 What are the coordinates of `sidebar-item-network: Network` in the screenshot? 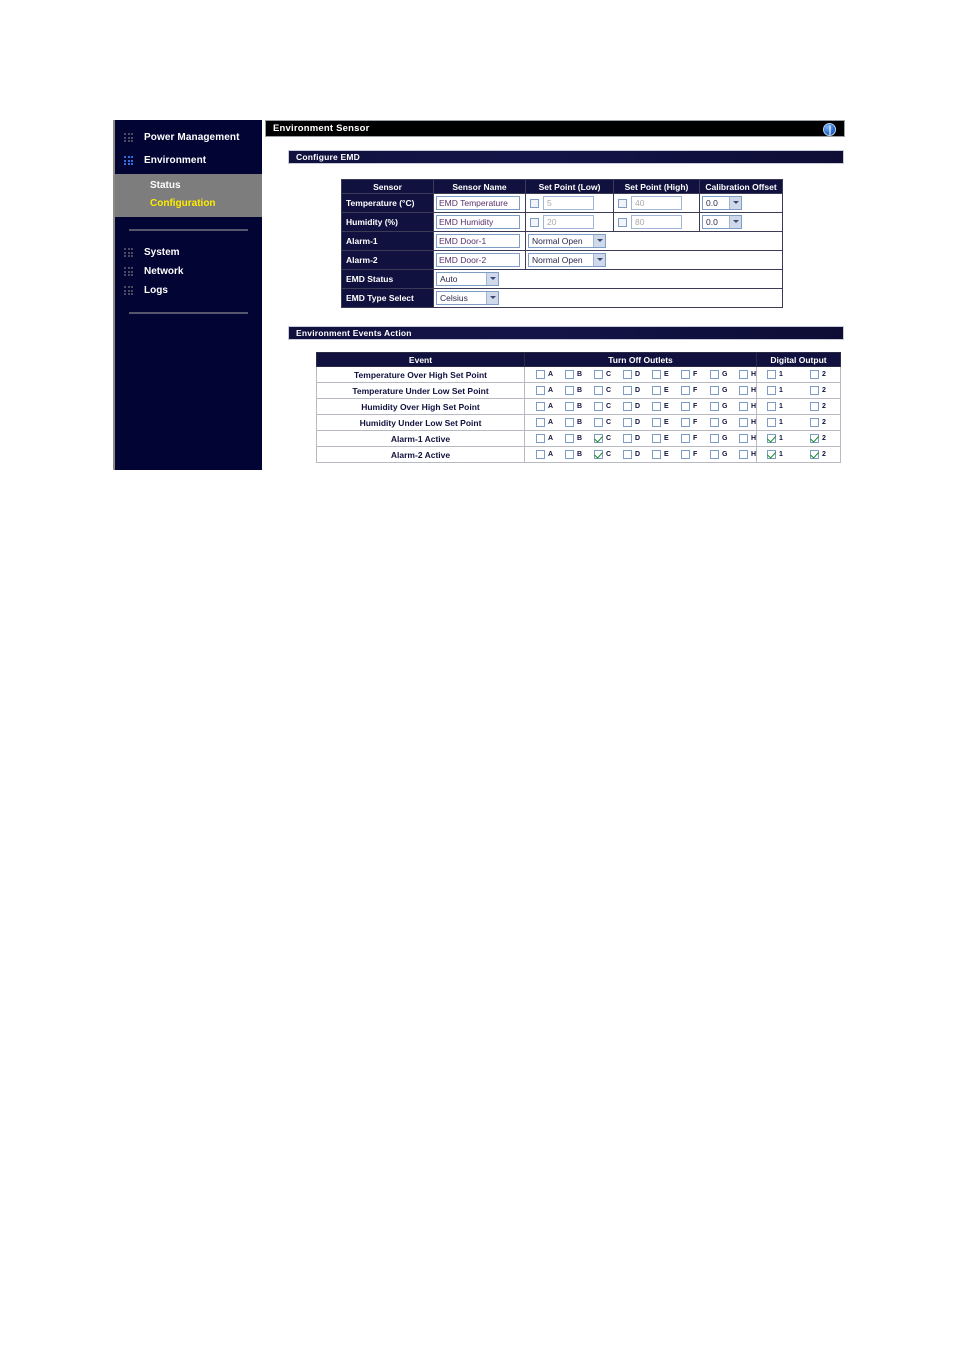 It's located at (188, 271).